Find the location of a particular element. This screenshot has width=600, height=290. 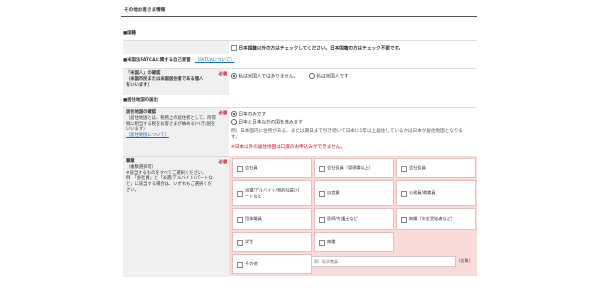

residence-label-title: 居住地国の確認 is located at coordinates (141, 112).